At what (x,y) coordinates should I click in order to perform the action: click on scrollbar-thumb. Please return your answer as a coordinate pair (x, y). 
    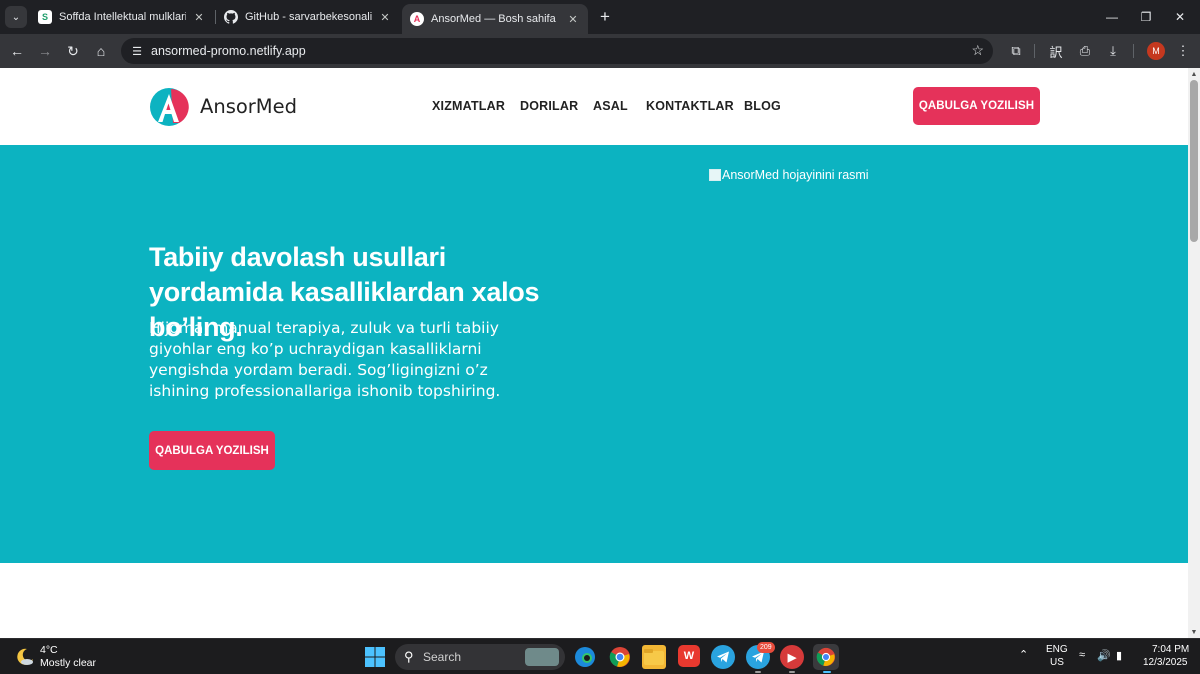
    Looking at the image, I should click on (1194, 161).